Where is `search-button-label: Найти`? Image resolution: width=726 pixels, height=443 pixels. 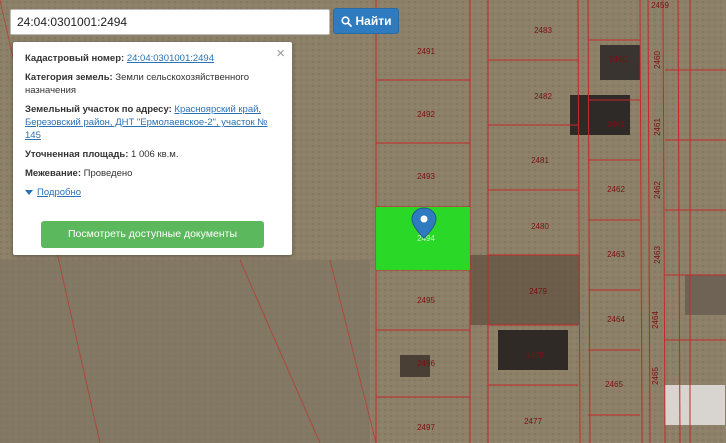 search-button-label: Найти is located at coordinates (373, 21).